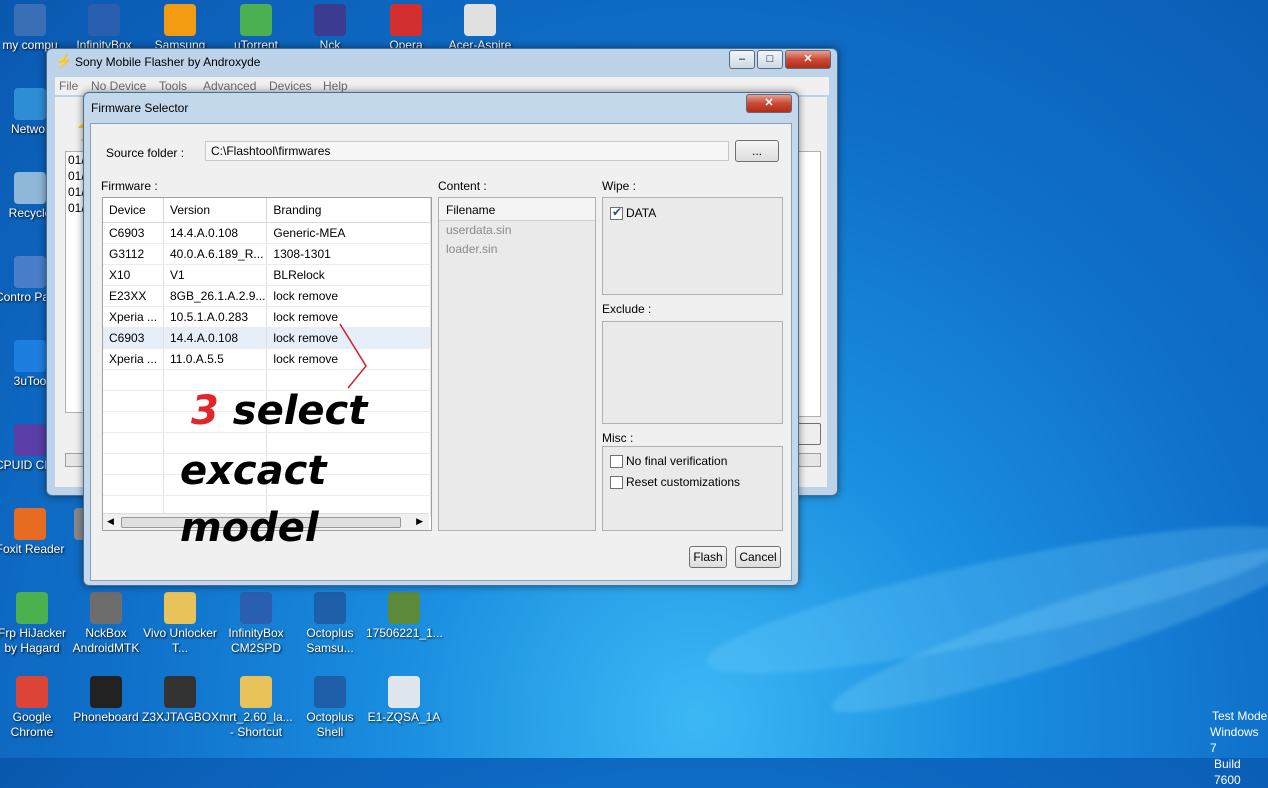 Image resolution: width=1268 pixels, height=788 pixels. Describe the element at coordinates (271, 151) in the screenshot. I see `source-folder-value: C:\Flashtool\firmwares` at that location.